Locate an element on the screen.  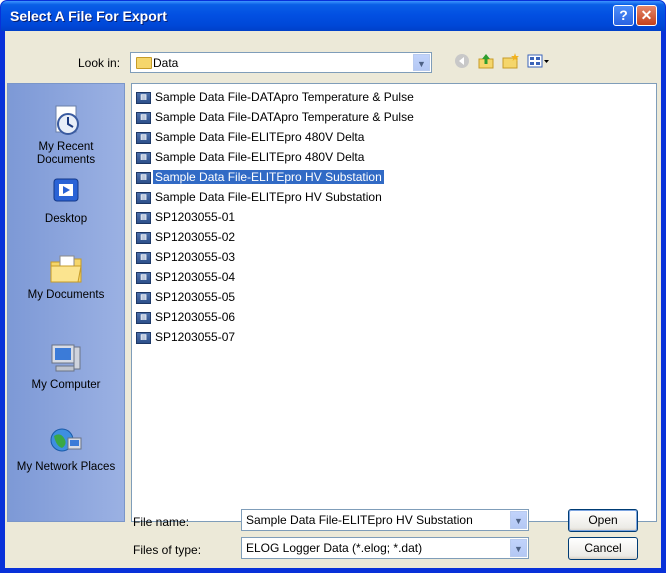
list-item-selected: ▤ Sample Data File-ELITEpro HV Substation is located at coordinates (260, 177).